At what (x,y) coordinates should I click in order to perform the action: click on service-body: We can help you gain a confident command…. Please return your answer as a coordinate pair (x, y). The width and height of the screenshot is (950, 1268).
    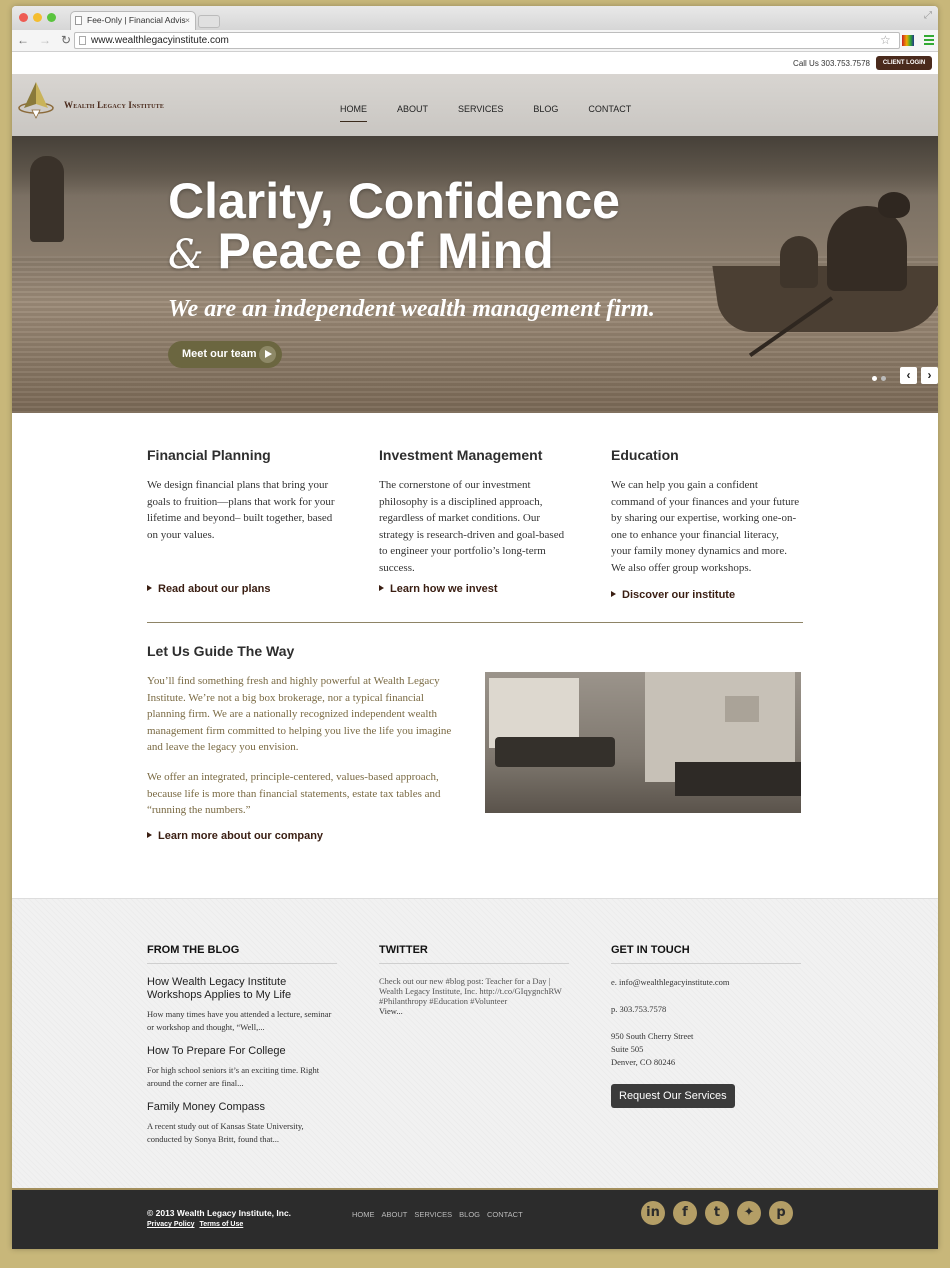
    Looking at the image, I should click on (705, 526).